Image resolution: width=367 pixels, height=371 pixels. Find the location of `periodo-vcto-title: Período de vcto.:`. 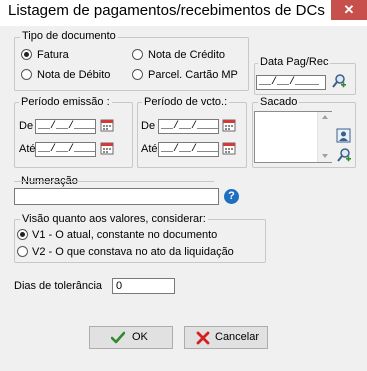

periodo-vcto-title: Período de vcto.: is located at coordinates (186, 102).